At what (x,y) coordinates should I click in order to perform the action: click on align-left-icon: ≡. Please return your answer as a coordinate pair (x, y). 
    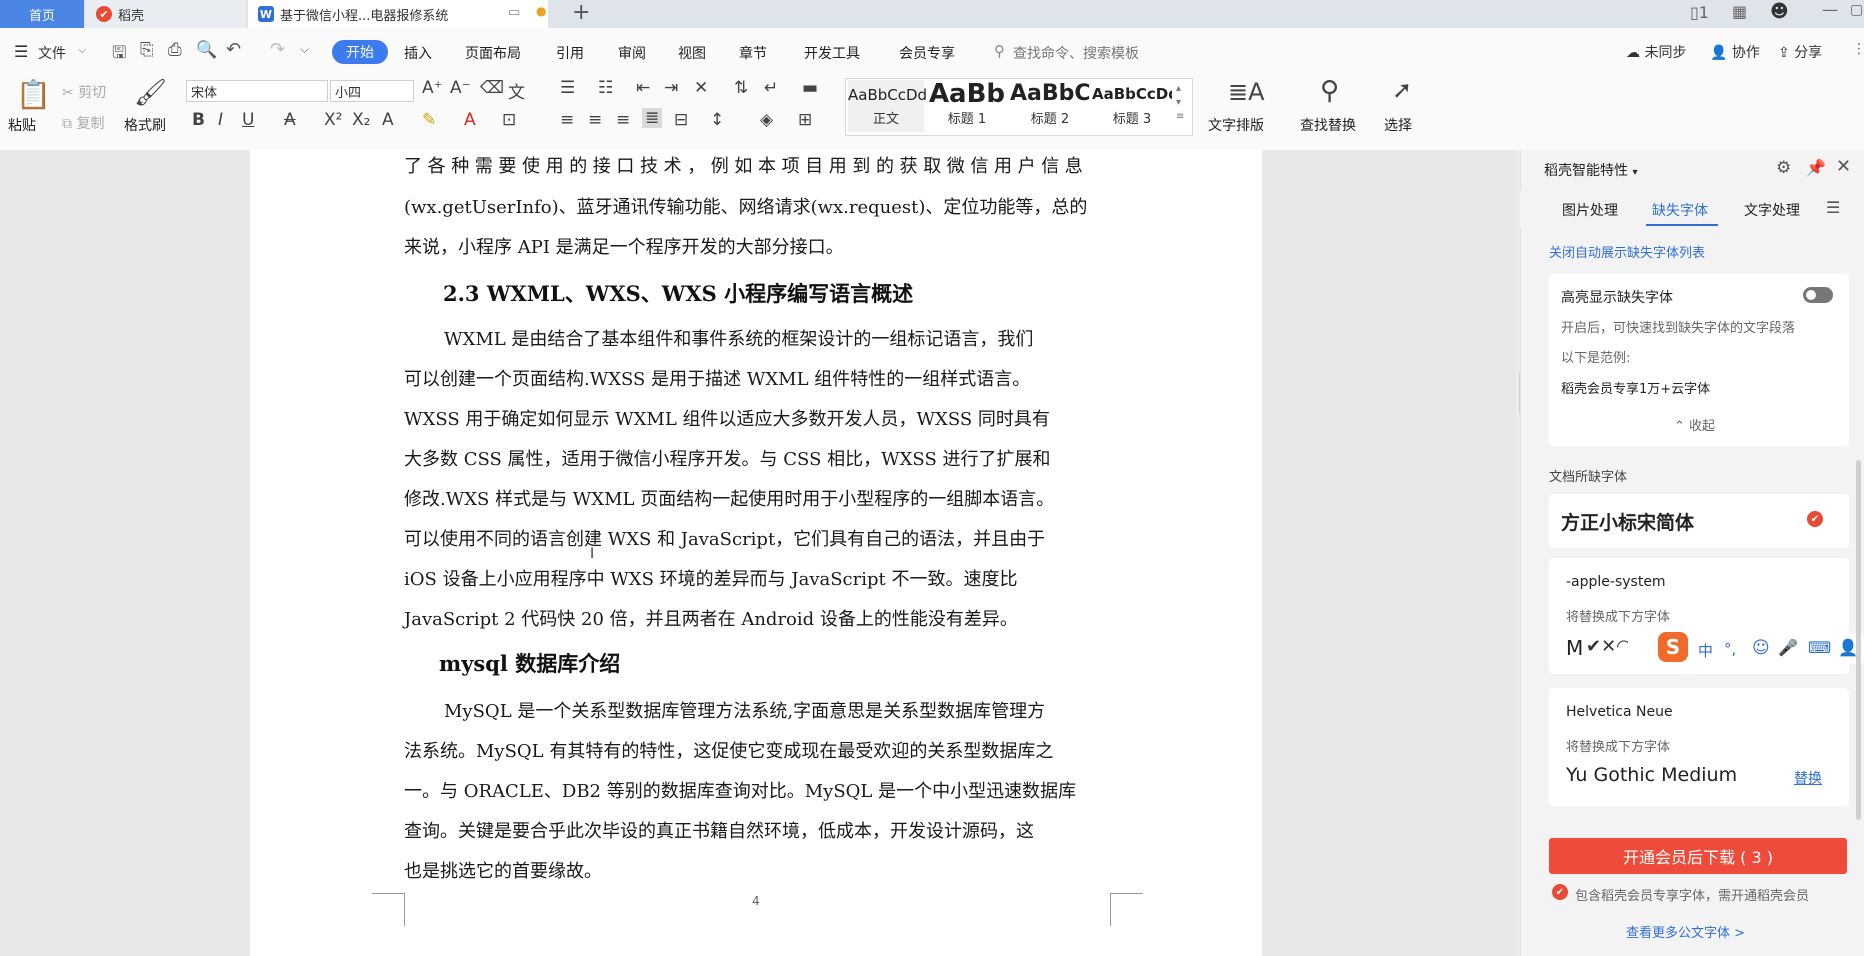
    Looking at the image, I should click on (567, 120).